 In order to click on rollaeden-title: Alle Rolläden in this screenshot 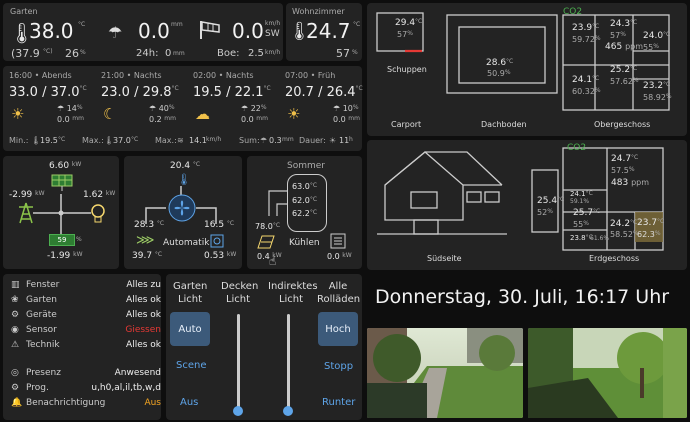, I will do `click(339, 293)`.